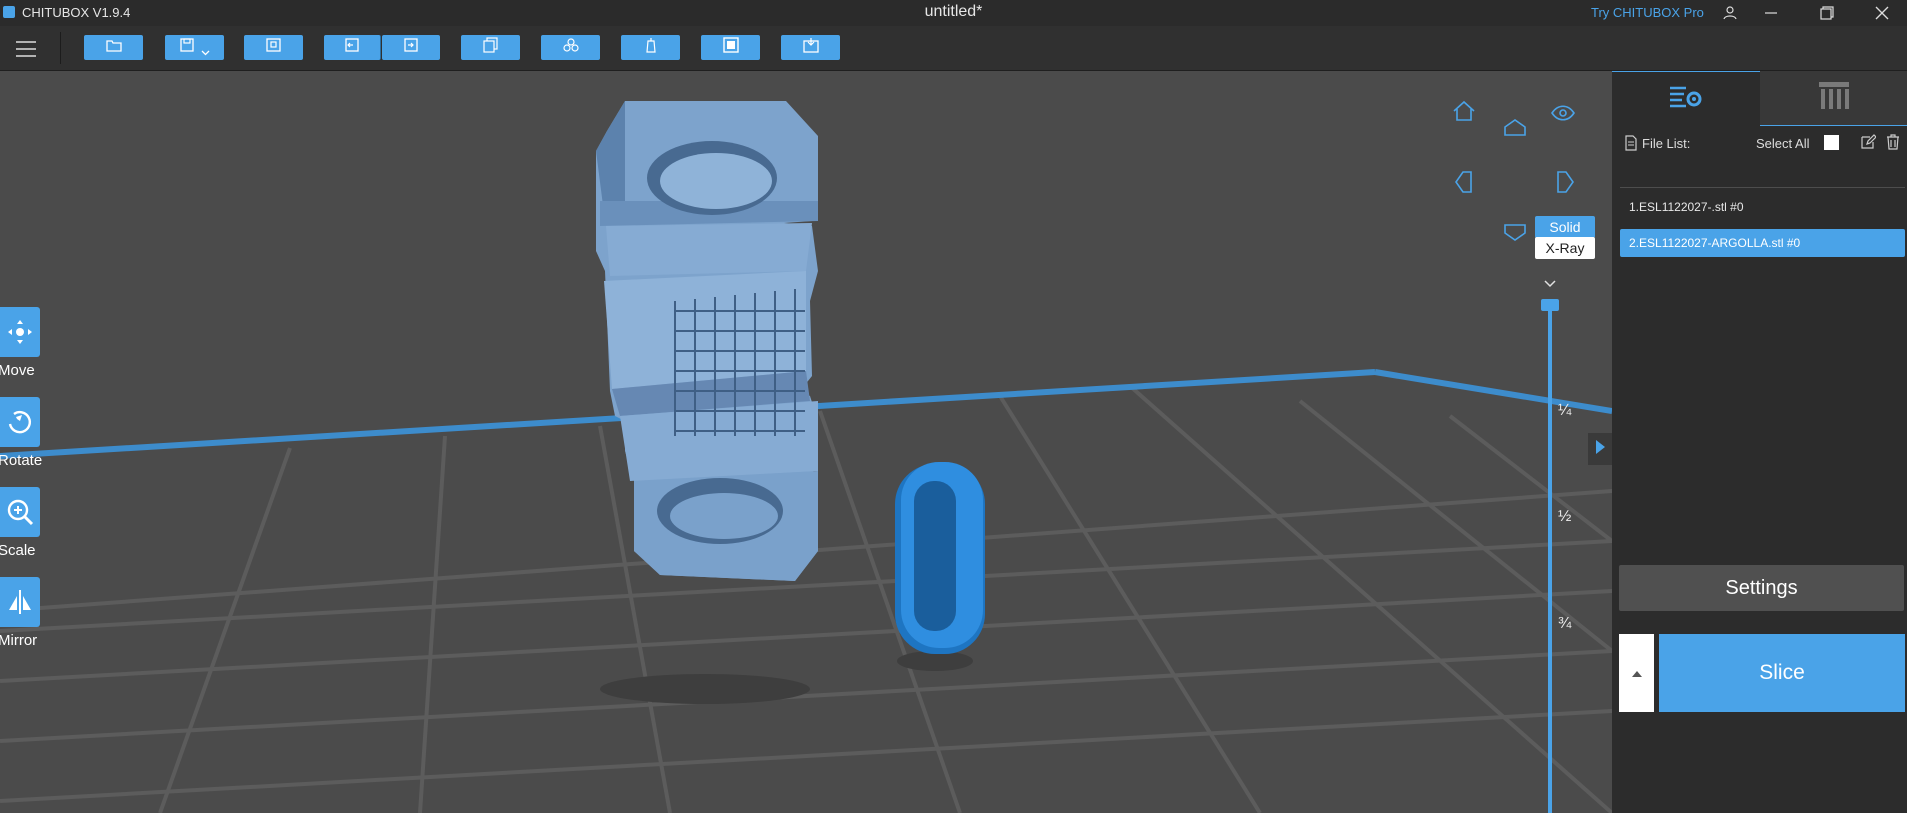 Image resolution: width=1907 pixels, height=813 pixels. What do you see at coordinates (1868, 144) in the screenshot?
I see `edit-icon` at bounding box center [1868, 144].